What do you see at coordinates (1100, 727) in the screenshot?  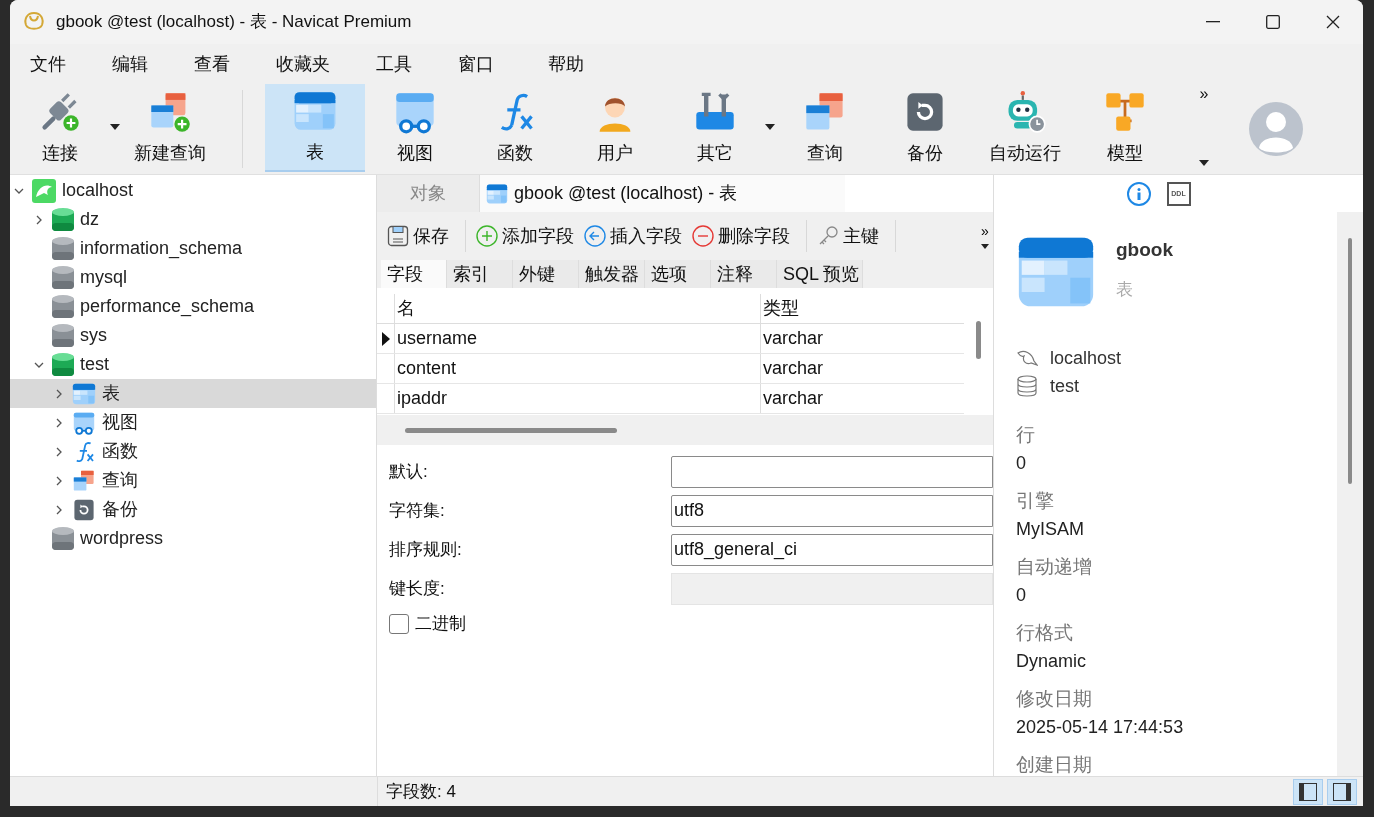 I see `property-value: 2025-05-14 17:44:53` at bounding box center [1100, 727].